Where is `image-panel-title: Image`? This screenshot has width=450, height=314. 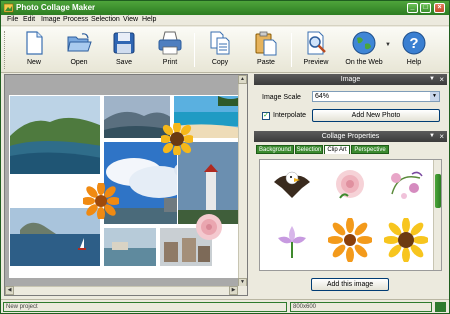
image-panel-title: Image is located at coordinates (350, 79).